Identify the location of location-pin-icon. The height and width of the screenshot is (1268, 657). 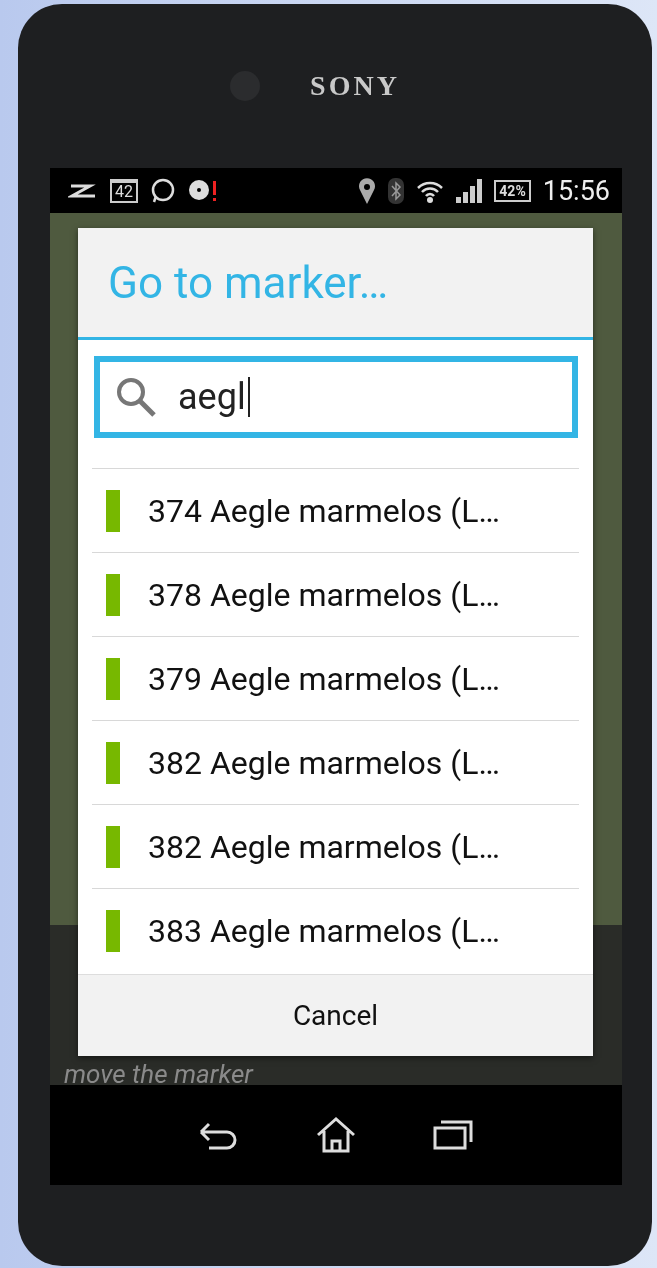
(367, 190).